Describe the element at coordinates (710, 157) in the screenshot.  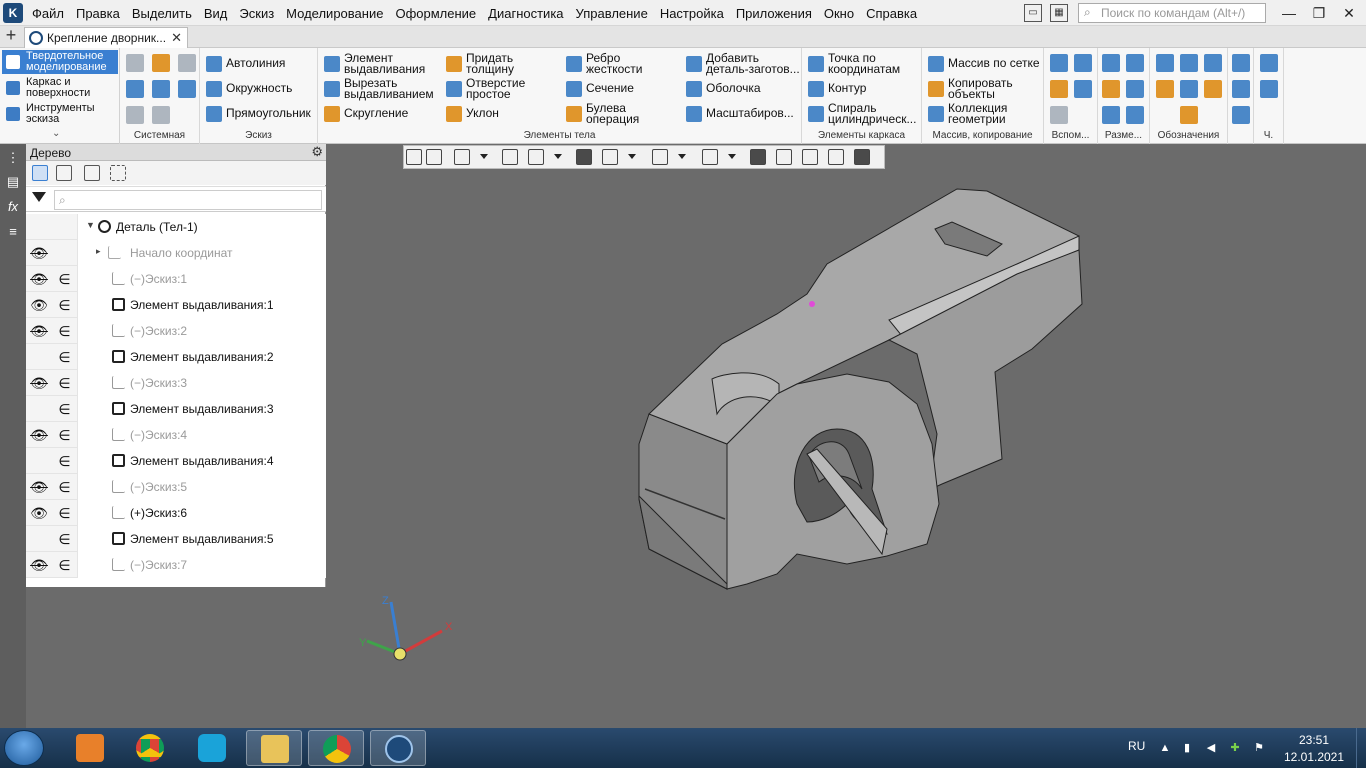
I see `display-mode-icon` at that location.